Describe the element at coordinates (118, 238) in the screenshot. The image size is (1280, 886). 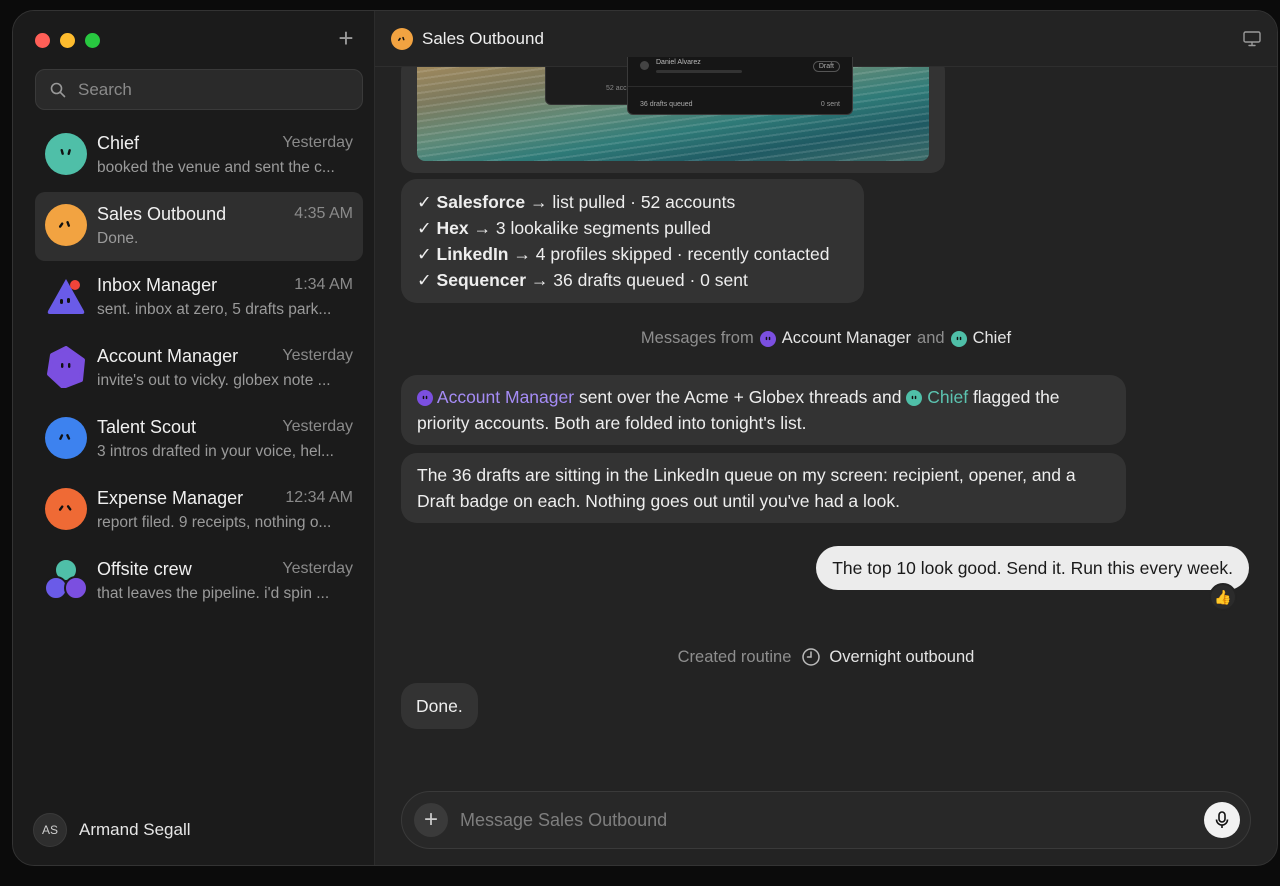
I see `conversation-preview: Done.` at that location.